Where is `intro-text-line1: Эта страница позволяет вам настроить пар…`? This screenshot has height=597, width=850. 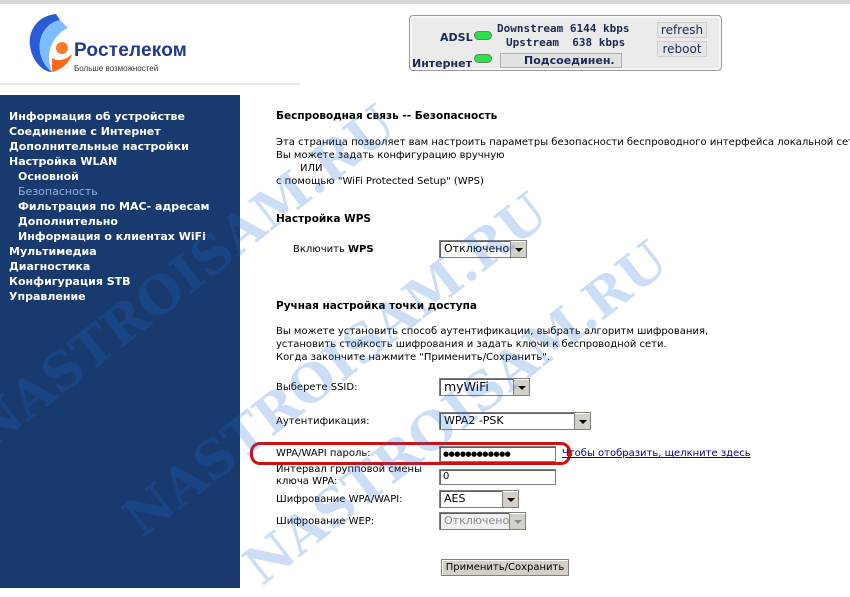
intro-text-line1: Эта страница позволяет вам настроить пар… is located at coordinates (563, 142).